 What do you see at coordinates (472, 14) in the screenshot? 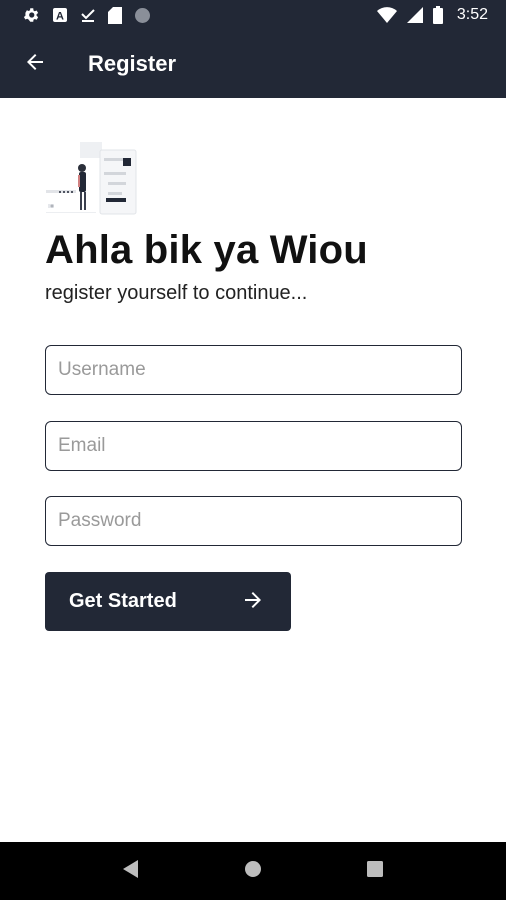
I see `clock: 3:52` at bounding box center [472, 14].